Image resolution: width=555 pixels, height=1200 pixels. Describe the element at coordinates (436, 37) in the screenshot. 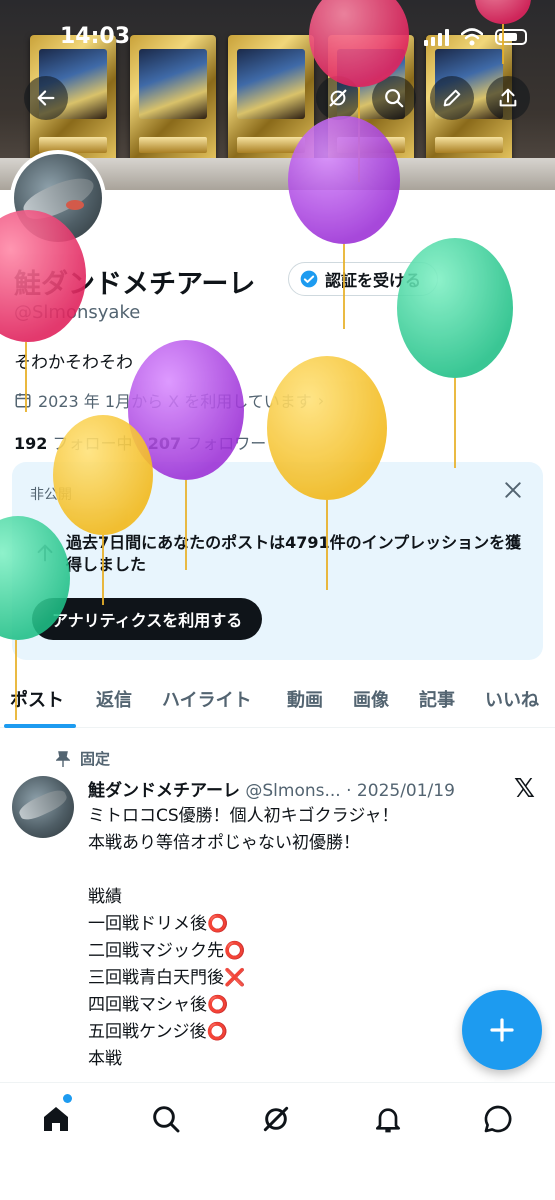

I see `cellular-signal-icon` at that location.